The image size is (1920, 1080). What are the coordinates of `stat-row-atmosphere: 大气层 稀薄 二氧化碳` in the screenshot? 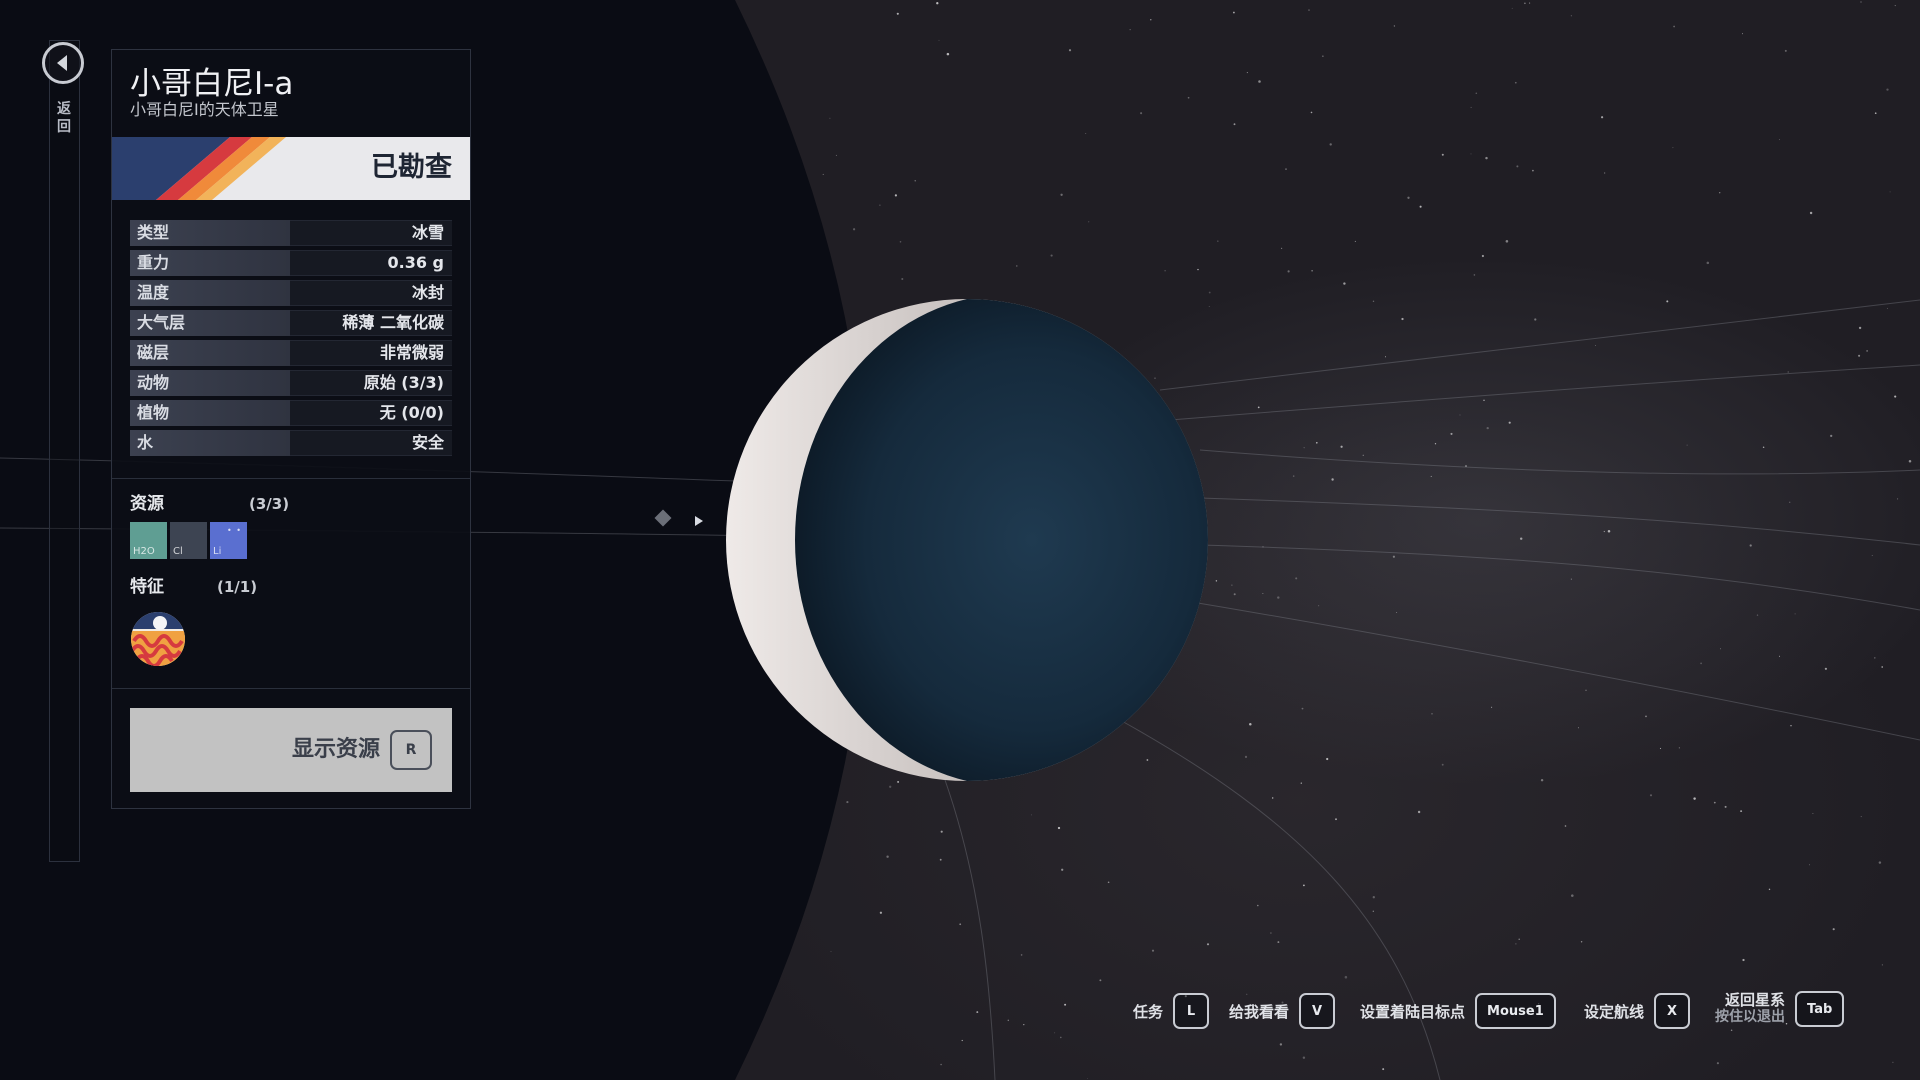 It's located at (291, 323).